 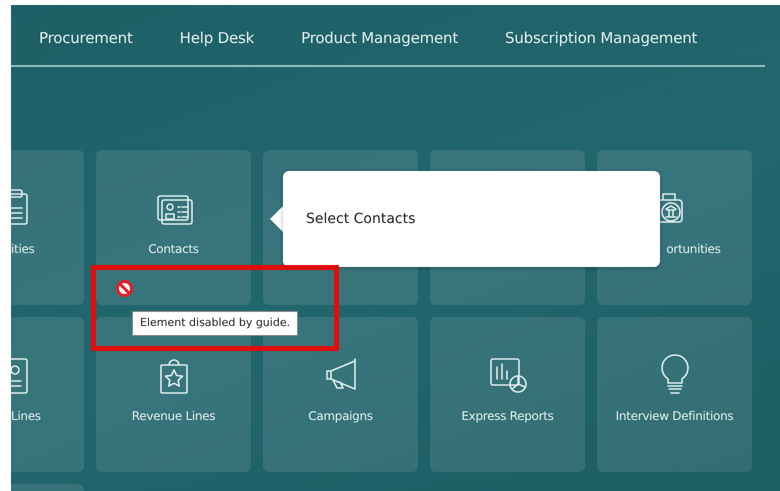 What do you see at coordinates (26, 417) in the screenshot?
I see `tile-label: Lines` at bounding box center [26, 417].